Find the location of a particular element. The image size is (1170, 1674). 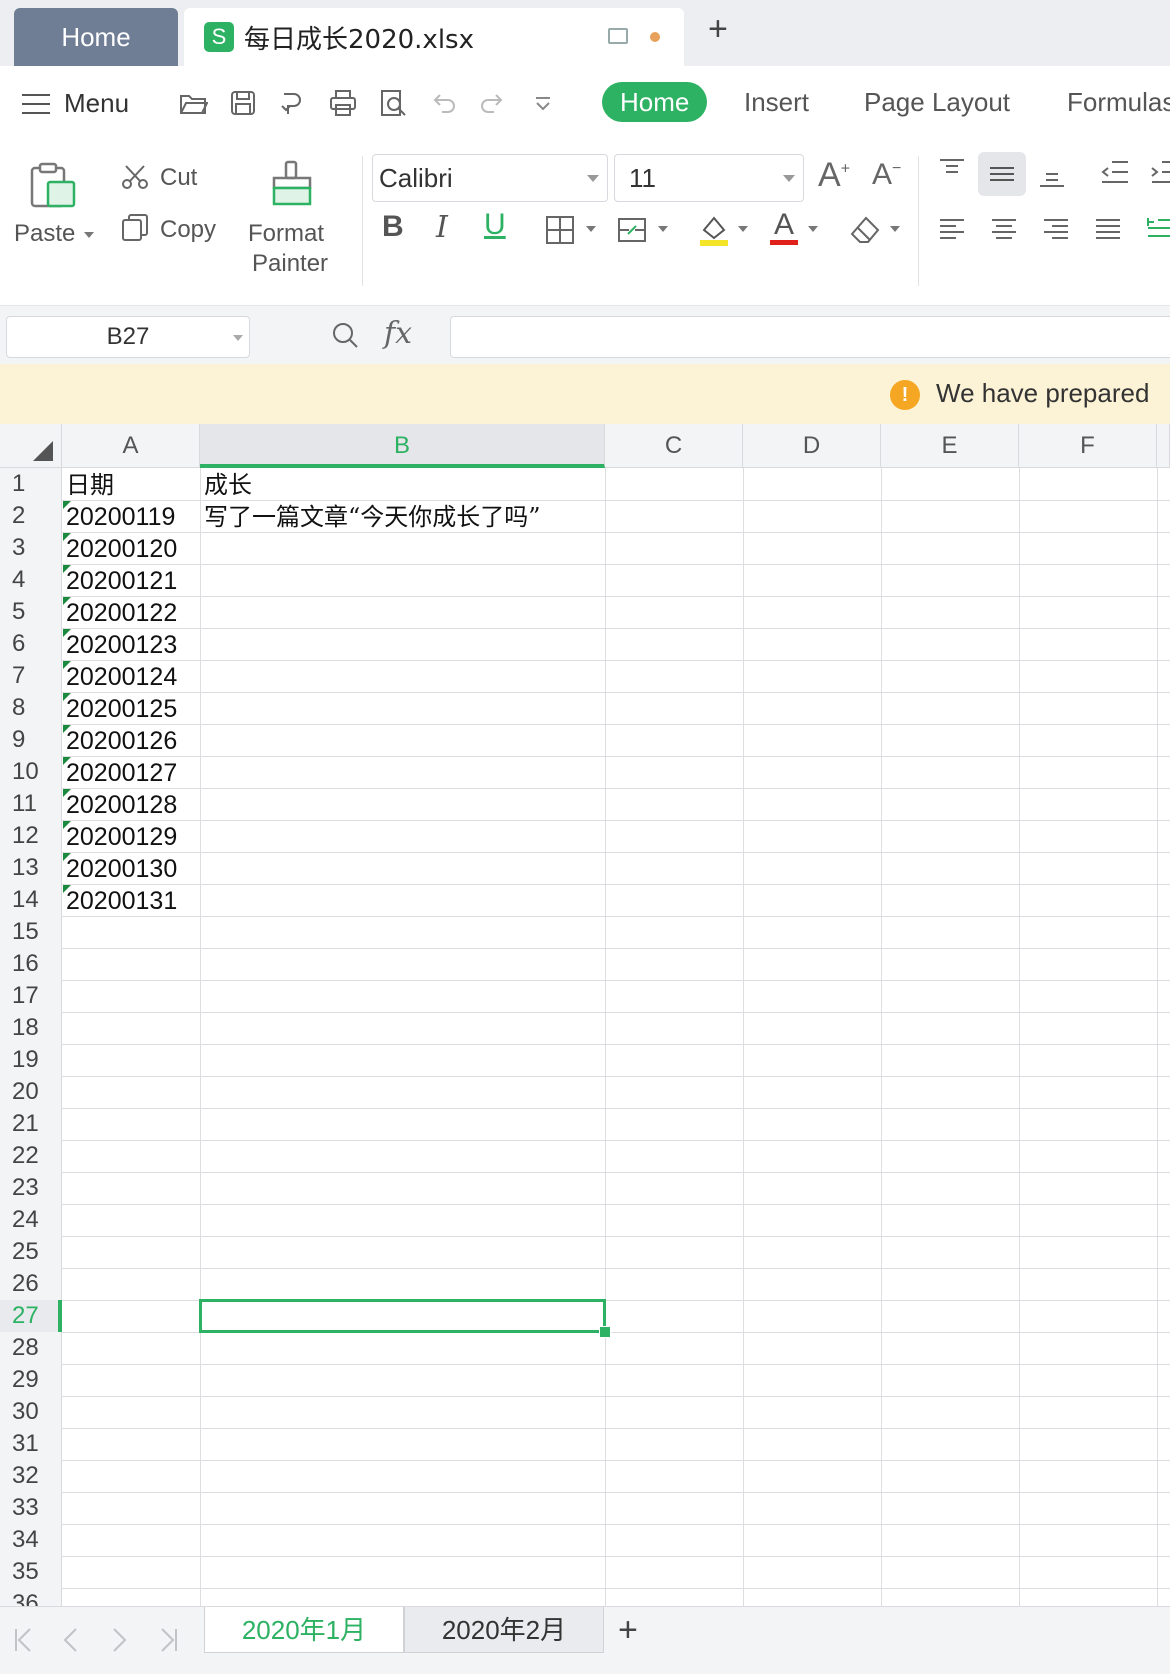

fill-handle is located at coordinates (605, 1332).